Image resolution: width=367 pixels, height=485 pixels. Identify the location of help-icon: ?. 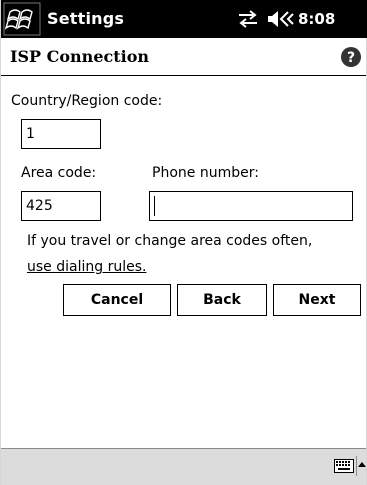
(351, 57).